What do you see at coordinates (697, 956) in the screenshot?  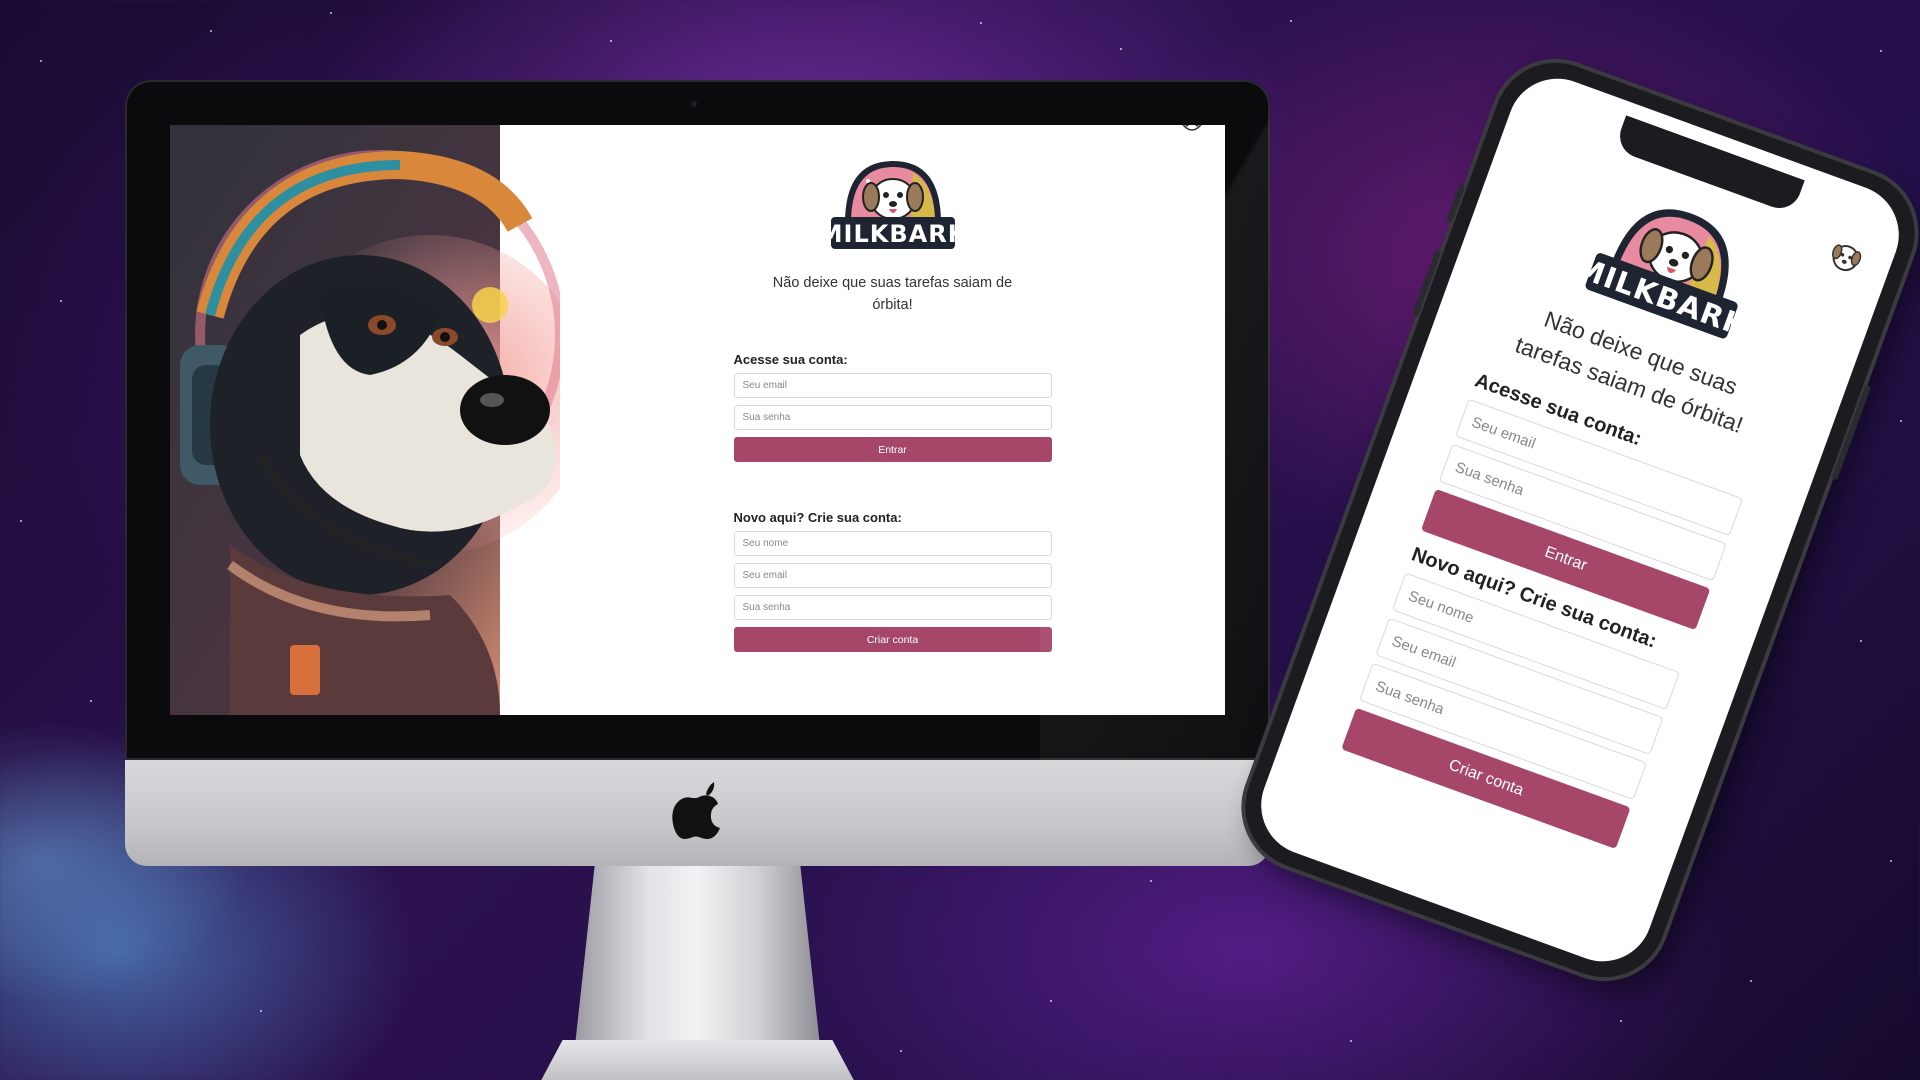 I see `imac-stand` at bounding box center [697, 956].